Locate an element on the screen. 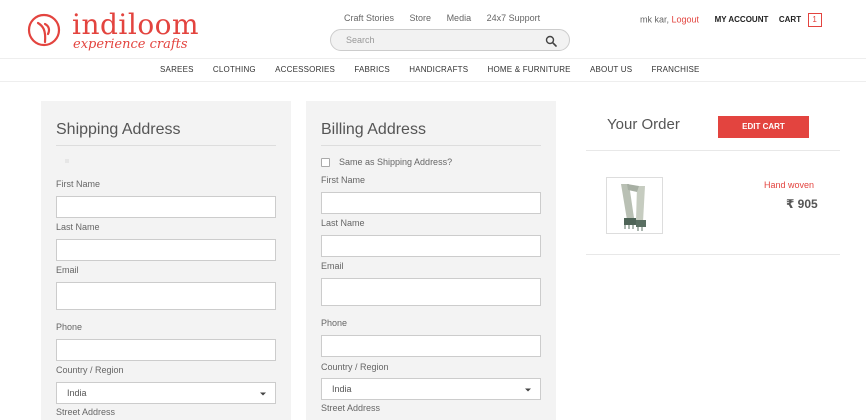 This screenshot has width=866, height=420. search-icon is located at coordinates (551, 41).